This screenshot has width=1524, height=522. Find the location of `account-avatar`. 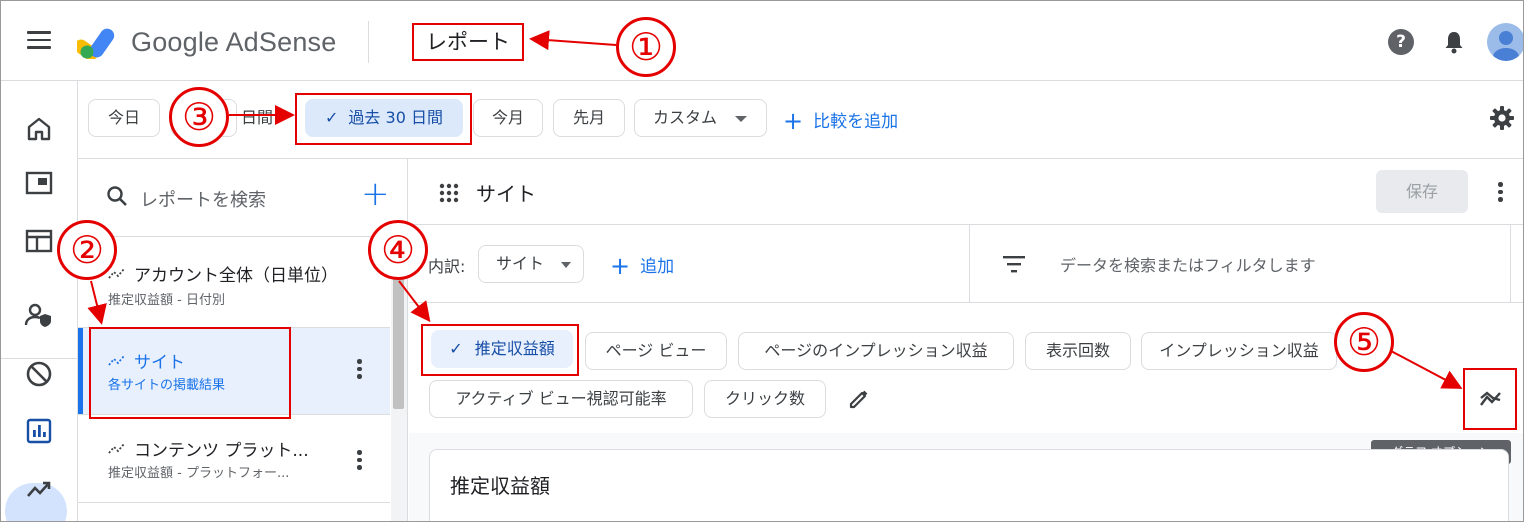

account-avatar is located at coordinates (1505, 42).